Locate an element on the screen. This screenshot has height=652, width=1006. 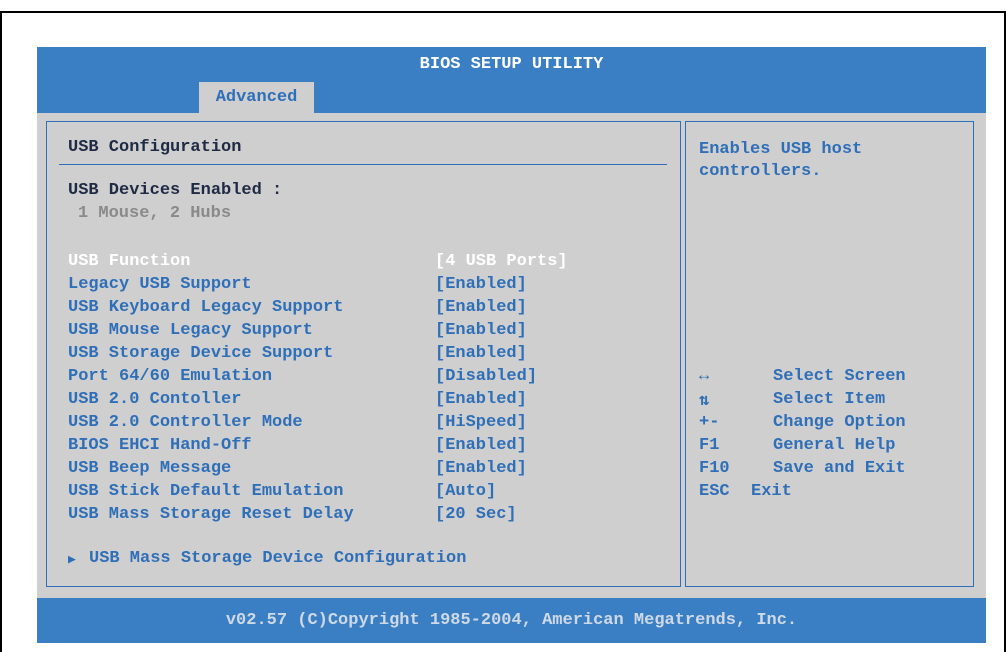
option-label: USB Storage Device Support is located at coordinates (201, 353).